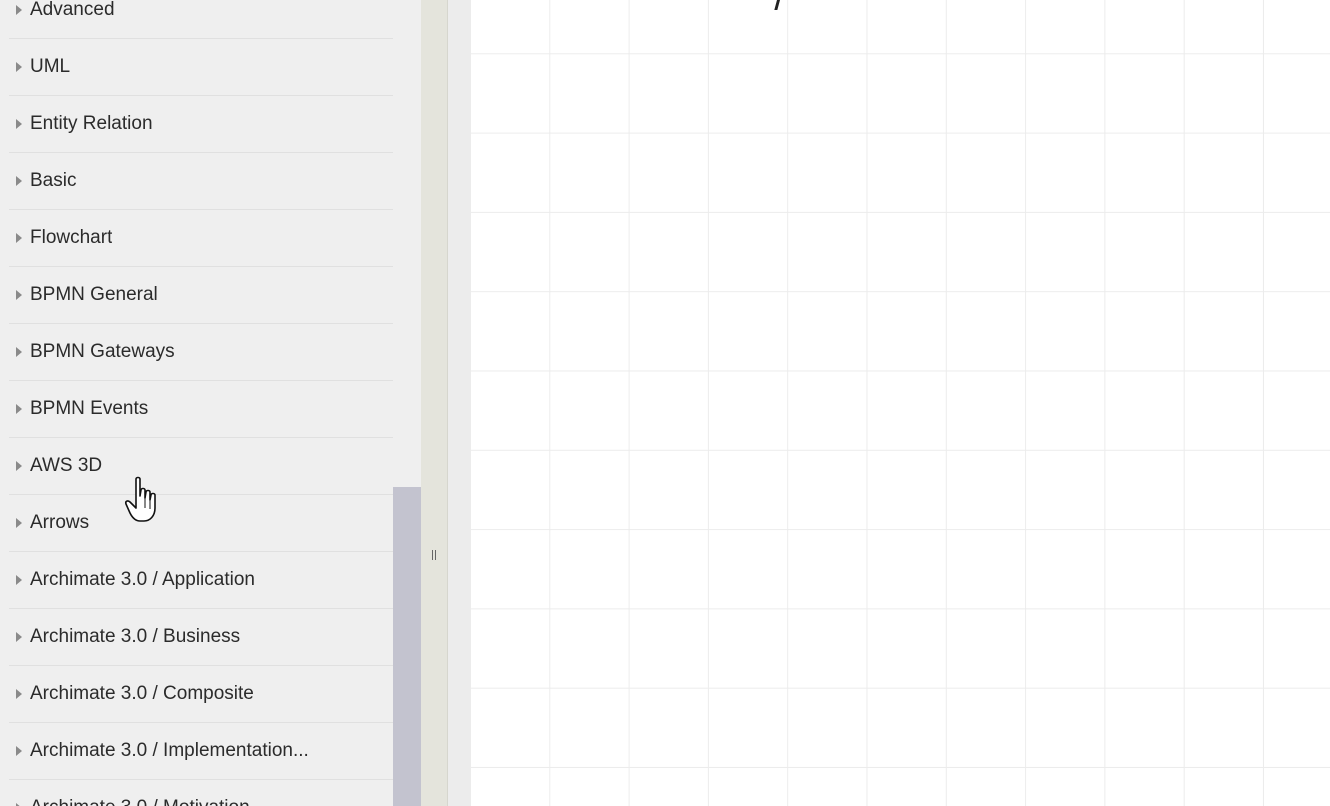 This screenshot has width=1330, height=806. Describe the element at coordinates (779, 8) in the screenshot. I see `canvas-text-fragment` at that location.